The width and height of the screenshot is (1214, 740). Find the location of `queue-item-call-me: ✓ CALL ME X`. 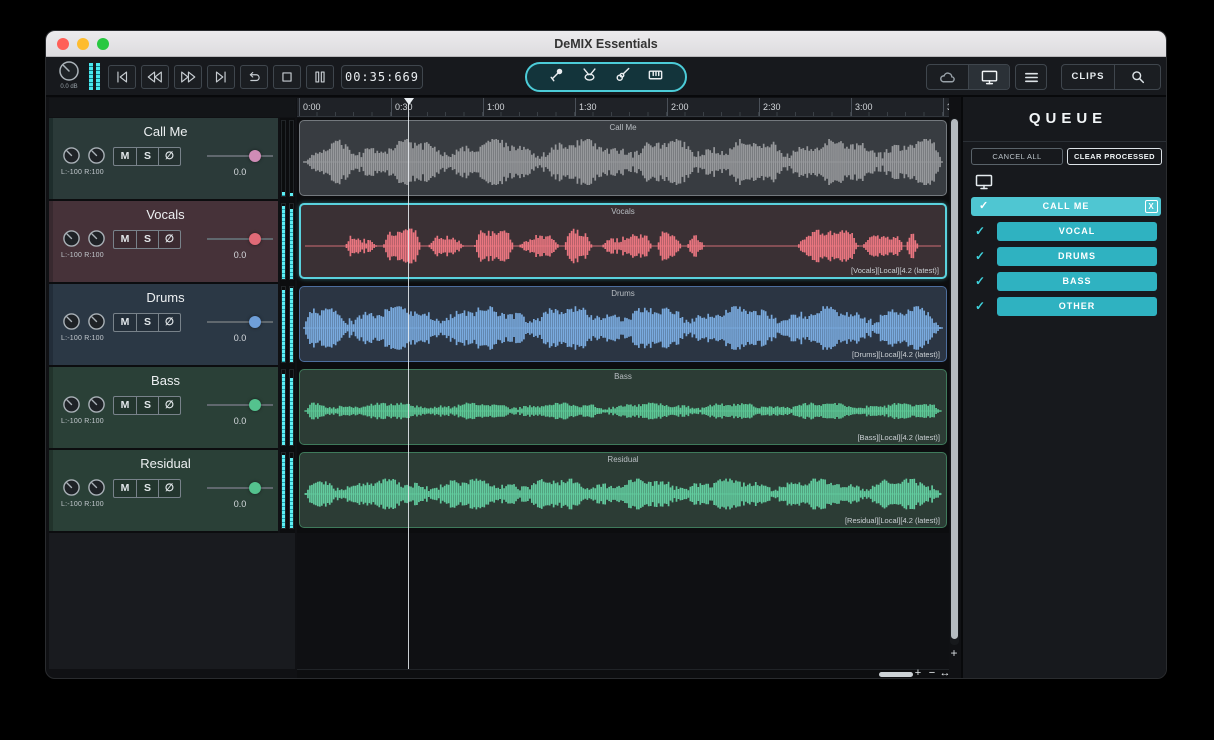

queue-item-call-me: ✓ CALL ME X is located at coordinates (1066, 206).